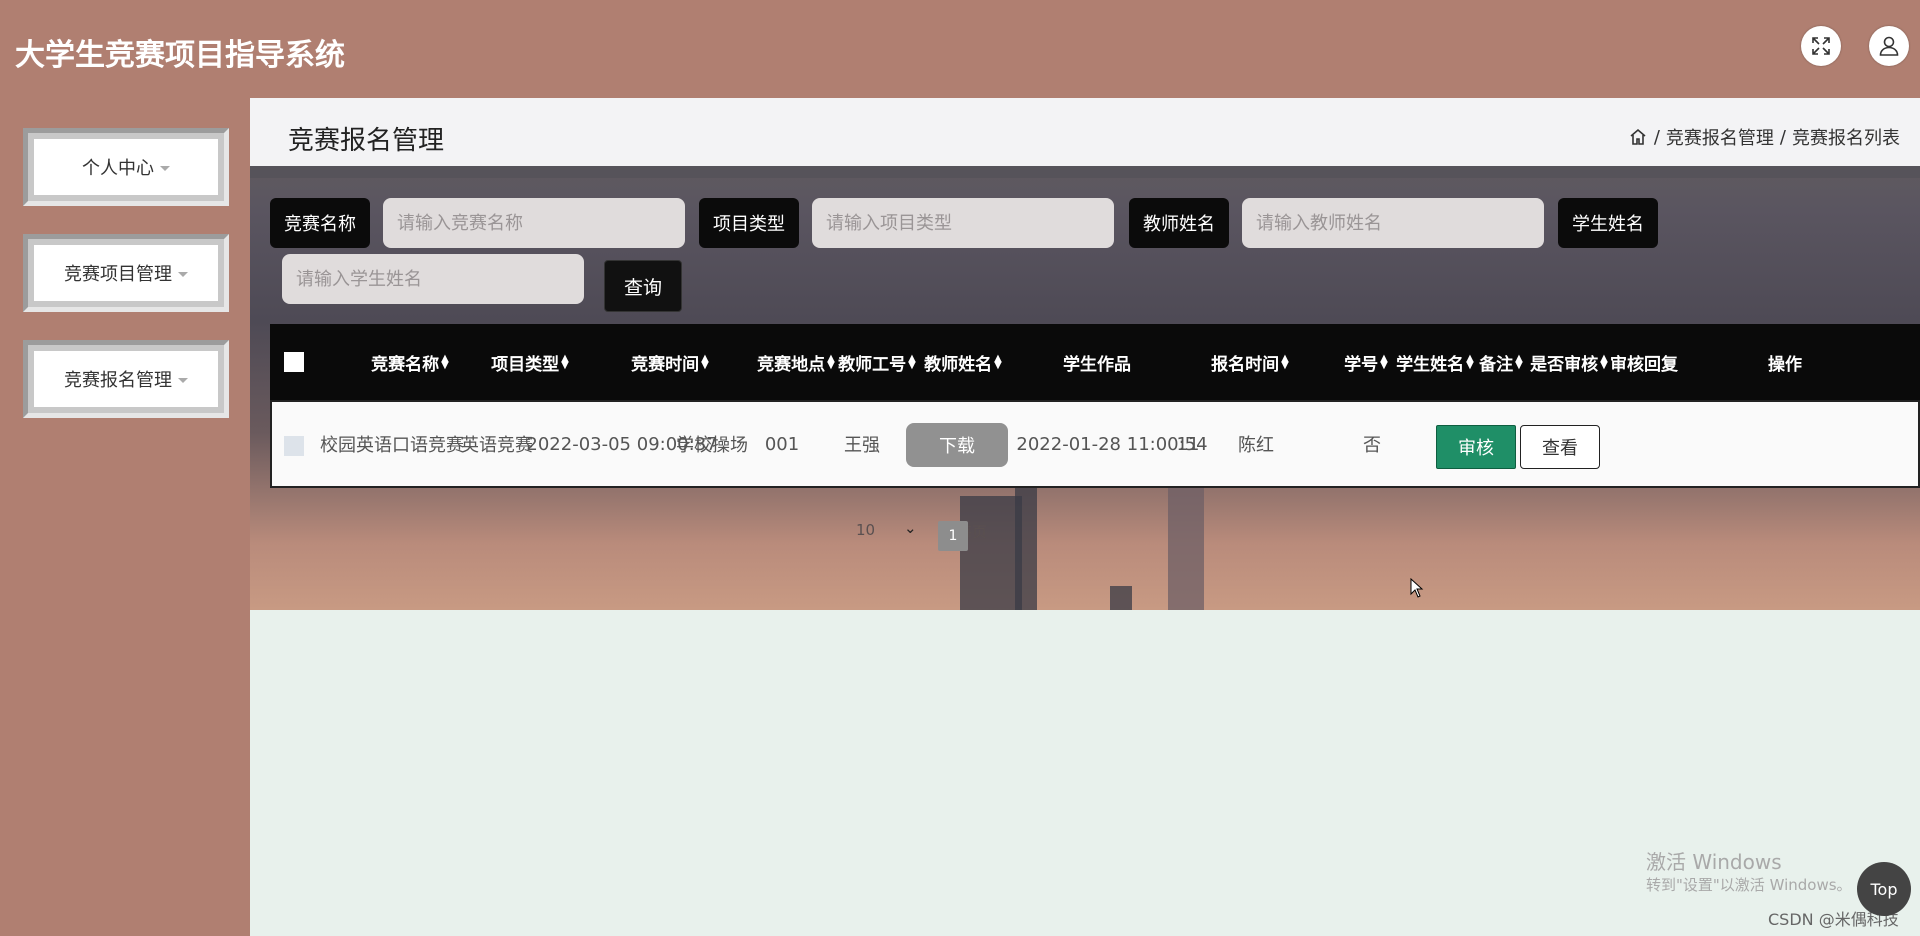 The height and width of the screenshot is (936, 1920). What do you see at coordinates (1250, 362) in the screenshot?
I see `column-header: 报名时间 ▲ ▼` at bounding box center [1250, 362].